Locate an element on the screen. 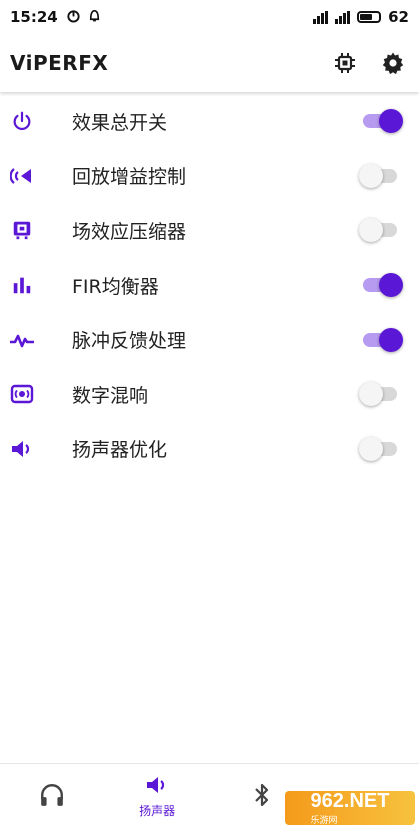 This screenshot has width=419, height=829. pulse-icon is located at coordinates (22, 340).